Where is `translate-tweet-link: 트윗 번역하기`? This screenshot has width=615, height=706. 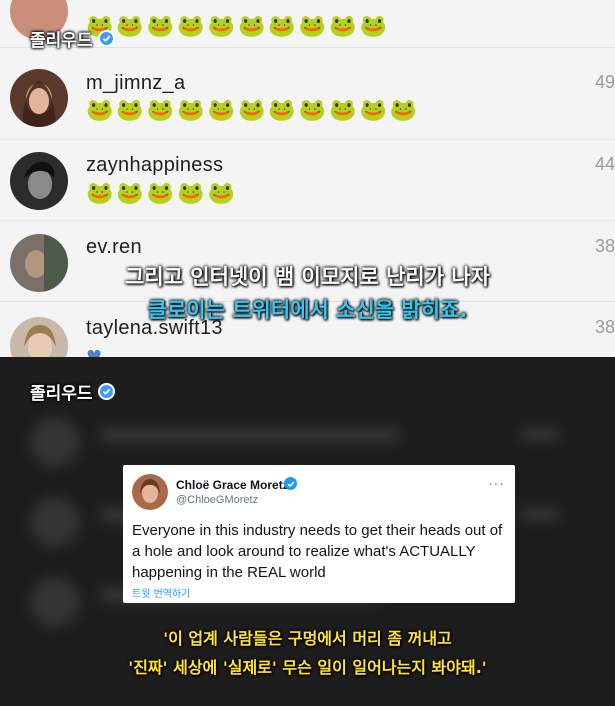
translate-tweet-link: 트윗 번역하기 is located at coordinates (161, 592).